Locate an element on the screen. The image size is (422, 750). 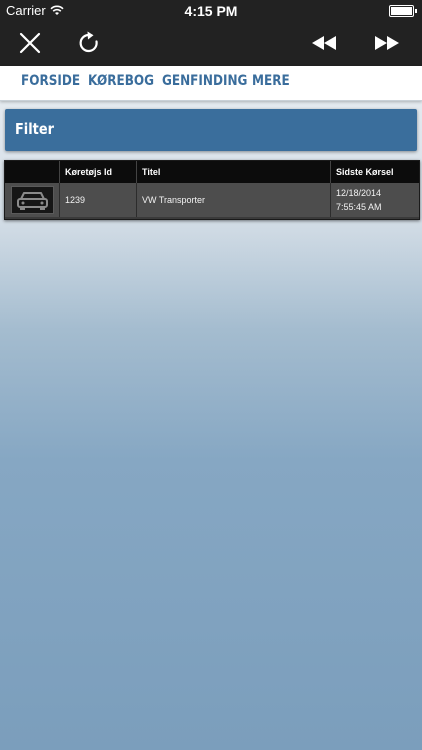
fast-forward-button is located at coordinates (387, 43).